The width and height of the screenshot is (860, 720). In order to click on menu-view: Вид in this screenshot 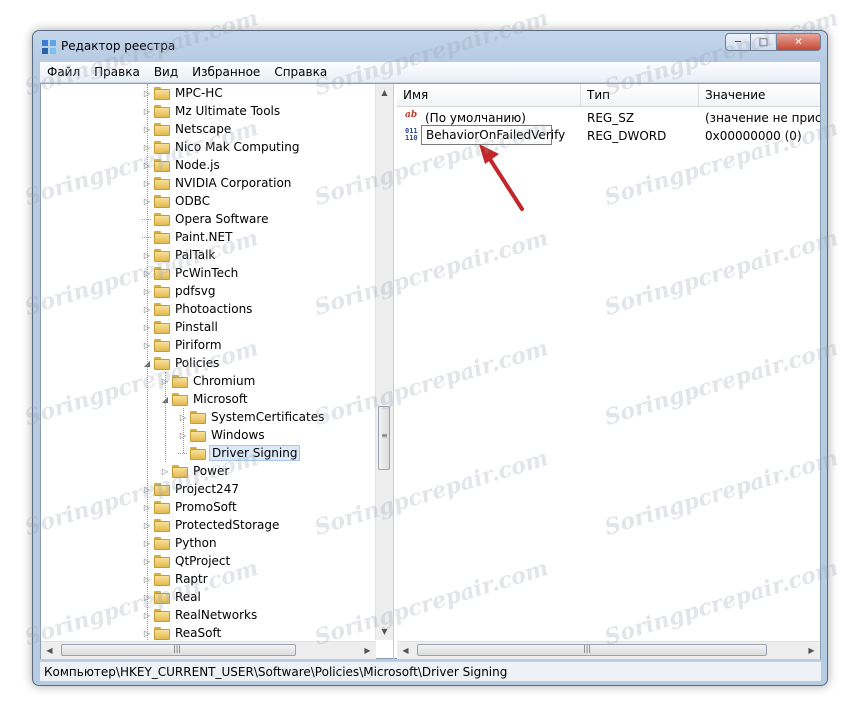, I will do `click(166, 72)`.